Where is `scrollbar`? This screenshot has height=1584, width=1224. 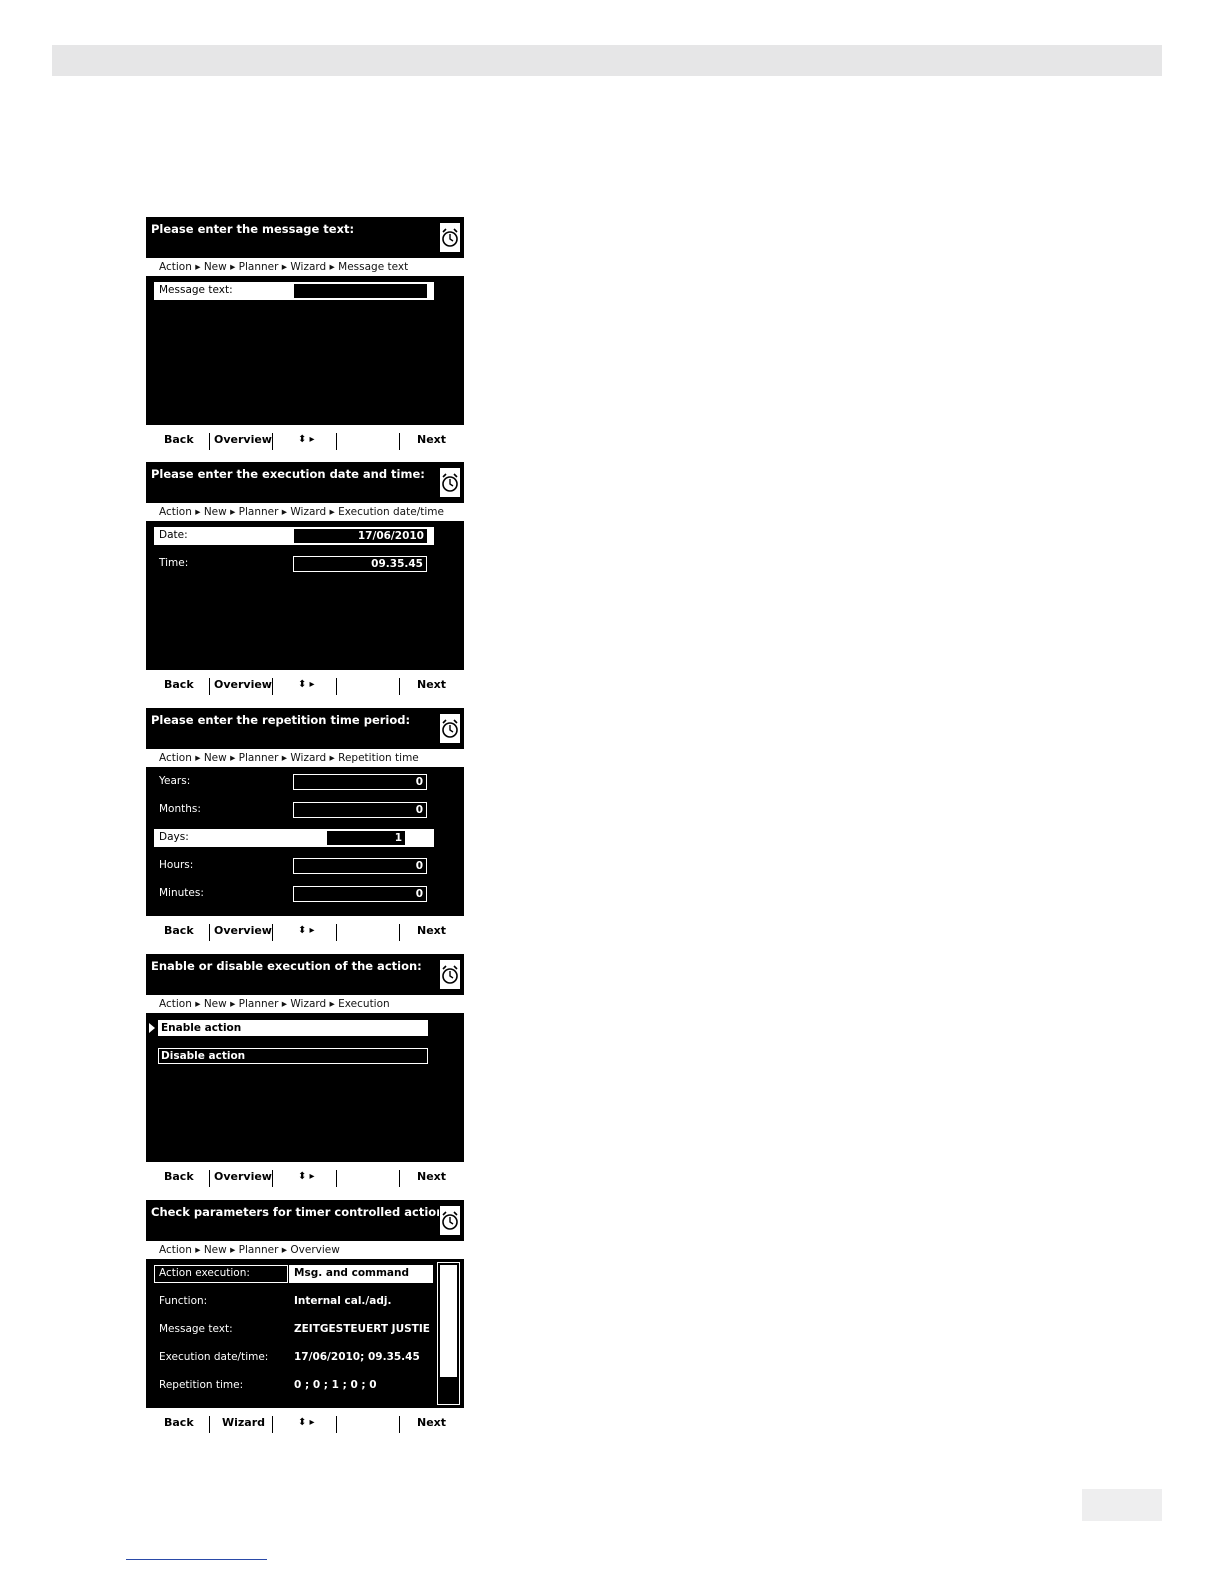 scrollbar is located at coordinates (448, 1333).